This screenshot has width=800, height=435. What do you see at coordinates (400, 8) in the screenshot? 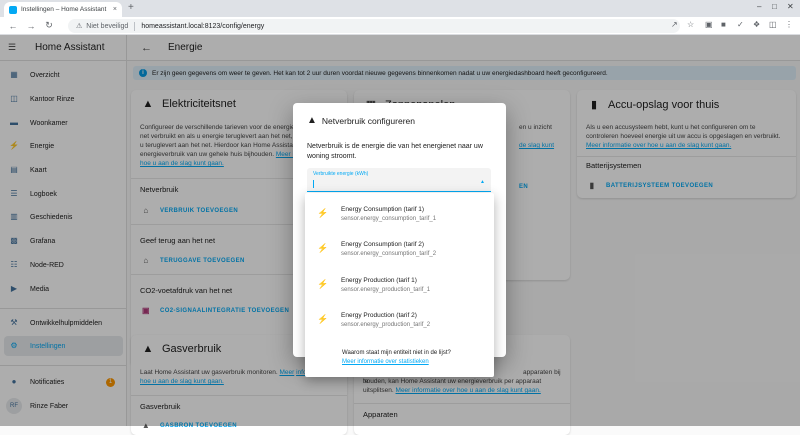
I see `browser-tabbar: Instellingen – Home Assistant × + – □ ✕` at bounding box center [400, 8].